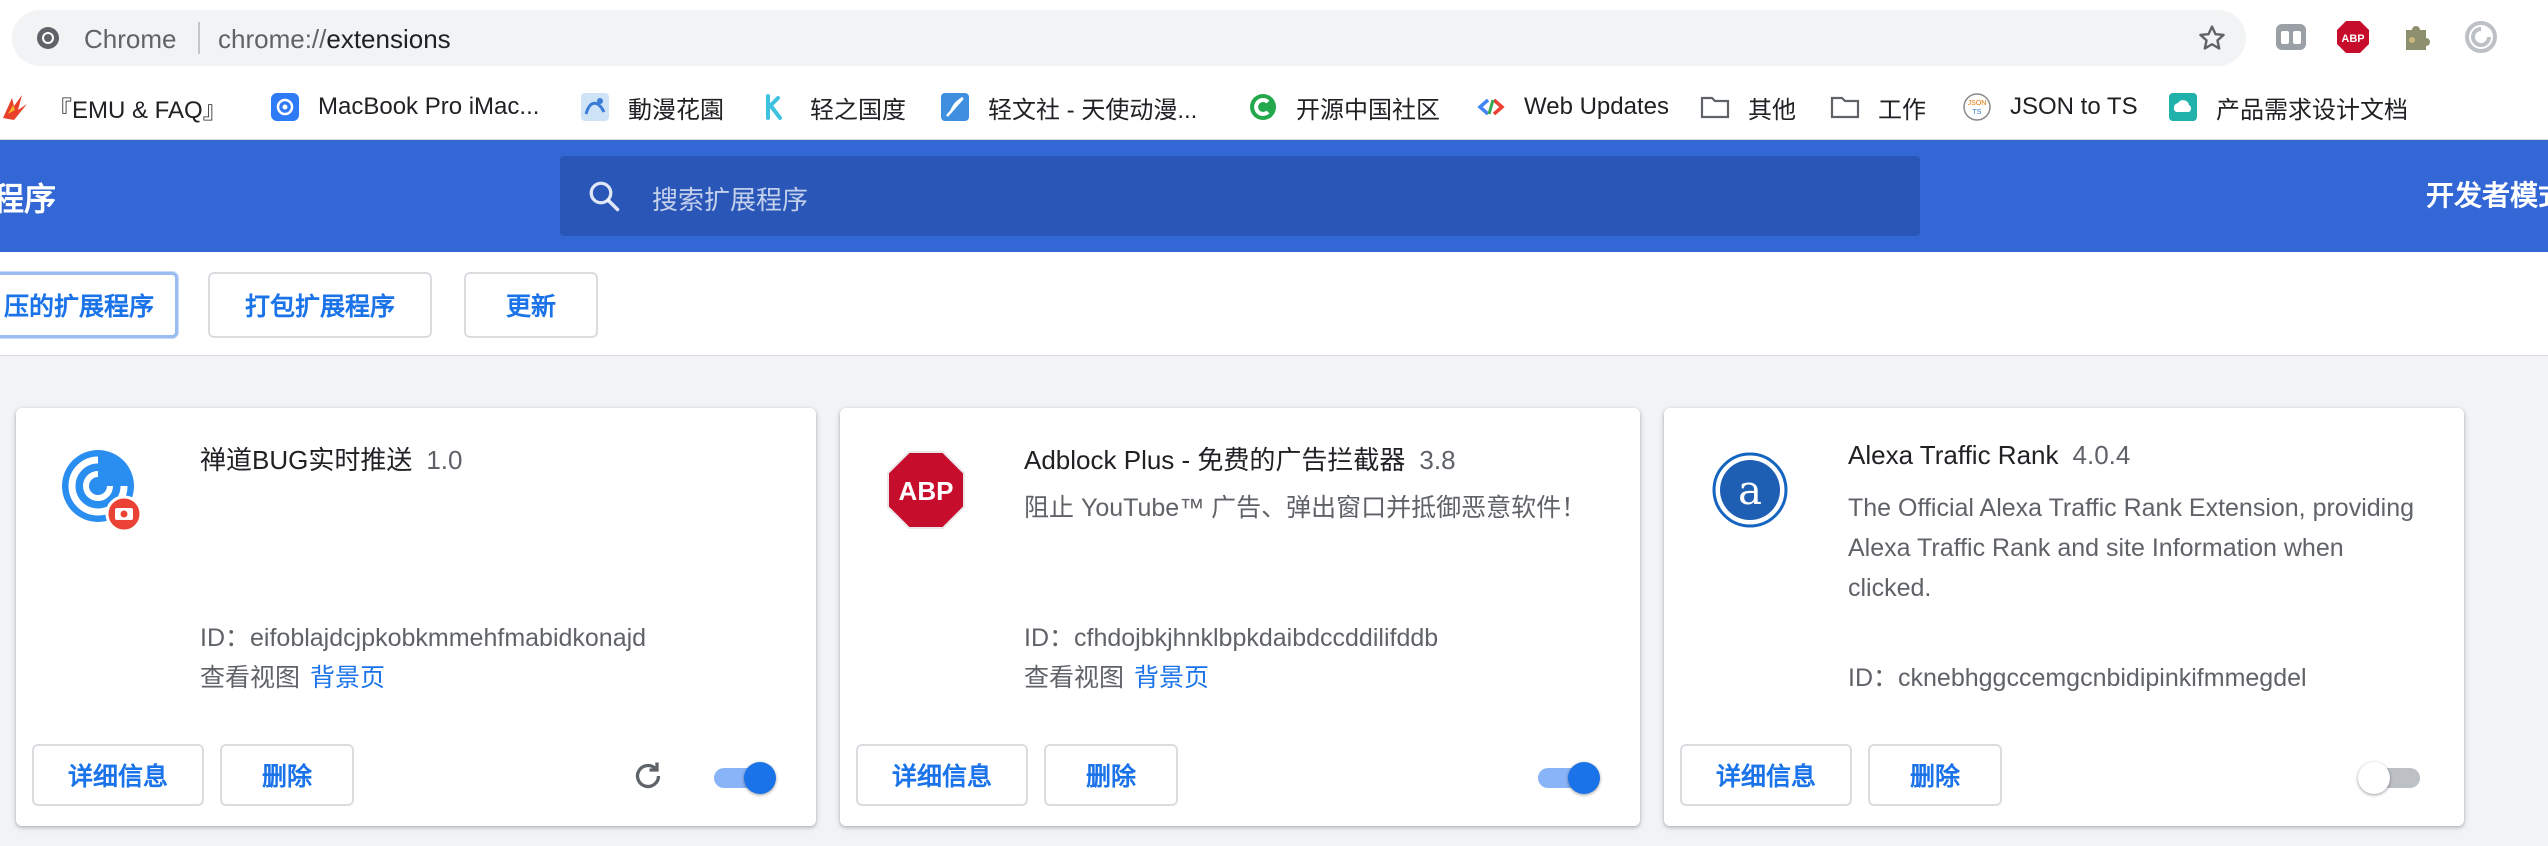 The height and width of the screenshot is (846, 2548). What do you see at coordinates (1368, 110) in the screenshot?
I see `bookmark-label: 开源中国社区` at bounding box center [1368, 110].